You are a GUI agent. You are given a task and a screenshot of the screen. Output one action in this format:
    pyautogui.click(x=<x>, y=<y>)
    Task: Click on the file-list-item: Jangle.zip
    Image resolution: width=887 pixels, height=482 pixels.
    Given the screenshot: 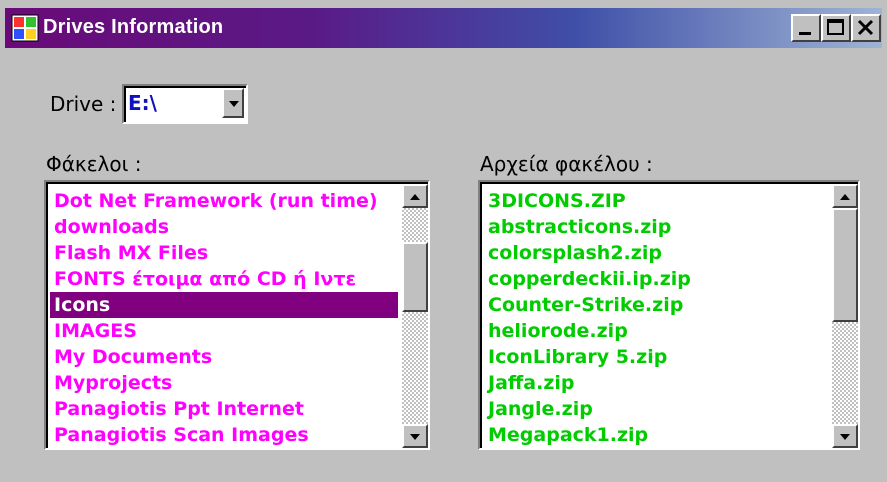 What is the action you would take?
    pyautogui.click(x=656, y=409)
    